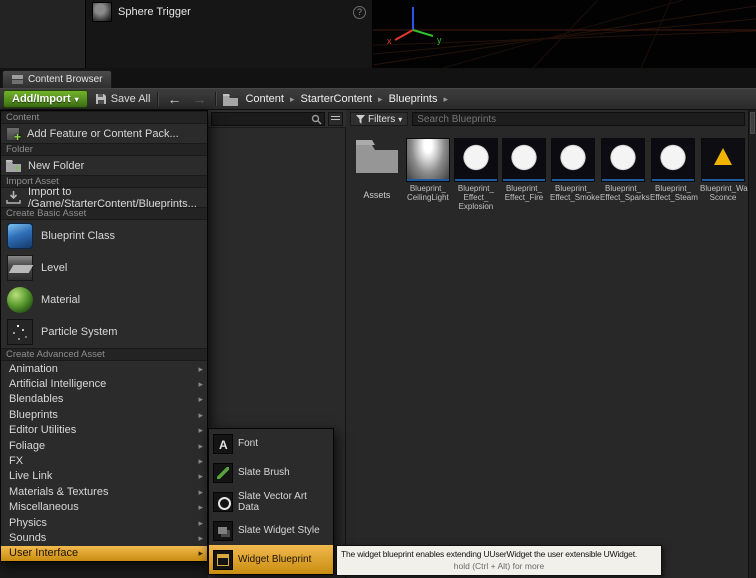  I want to click on save-all-label: Save All, so click(130, 99).